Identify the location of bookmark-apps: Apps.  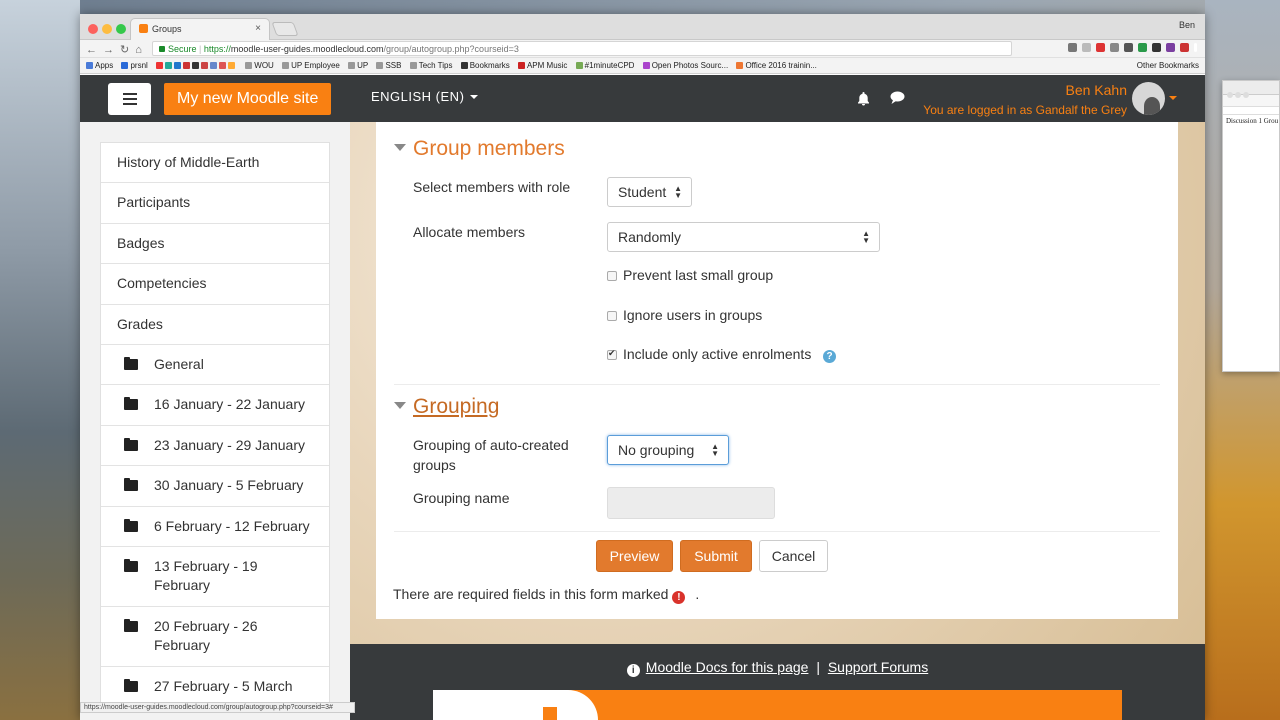
(99, 65).